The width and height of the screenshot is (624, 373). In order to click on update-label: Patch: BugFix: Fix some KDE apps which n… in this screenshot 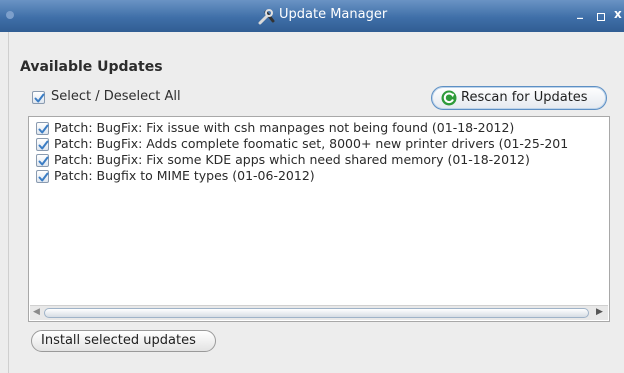, I will do `click(292, 159)`.